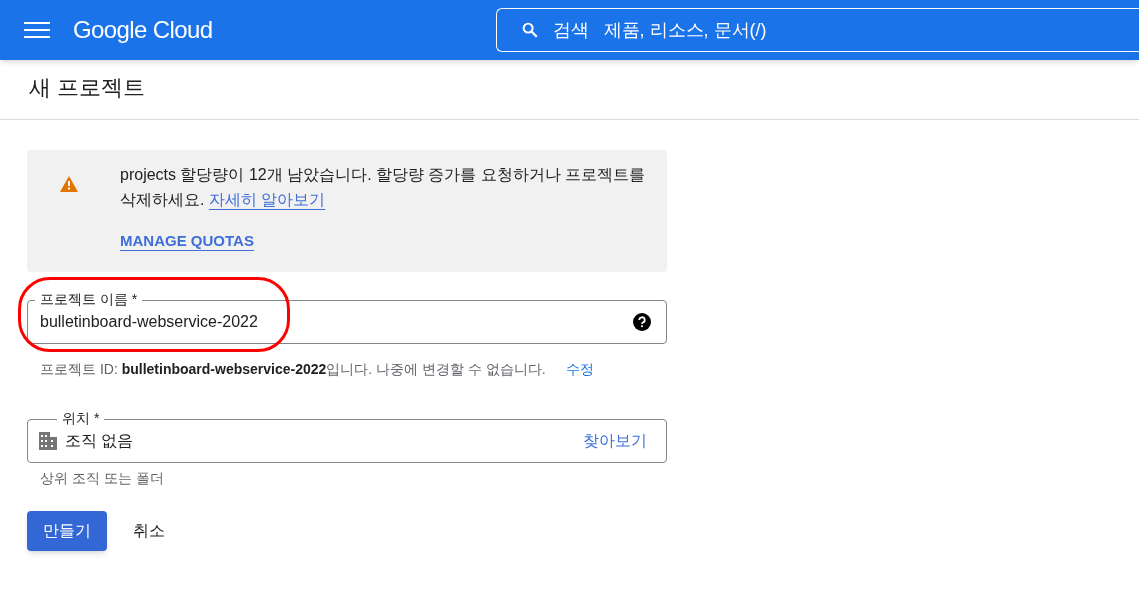 The height and width of the screenshot is (600, 1139). I want to click on search-icon, so click(529, 30).